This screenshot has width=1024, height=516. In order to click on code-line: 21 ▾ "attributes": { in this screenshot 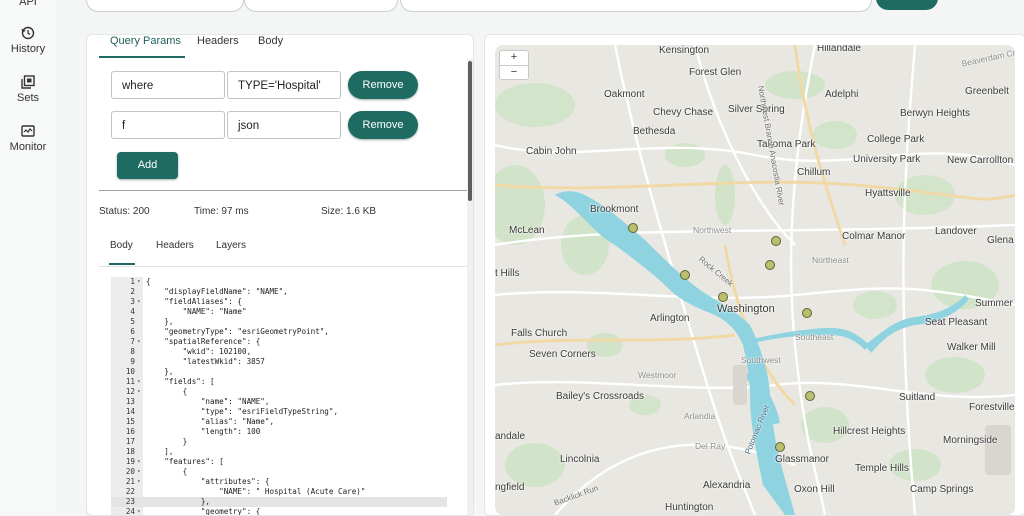, I will do `click(279, 482)`.